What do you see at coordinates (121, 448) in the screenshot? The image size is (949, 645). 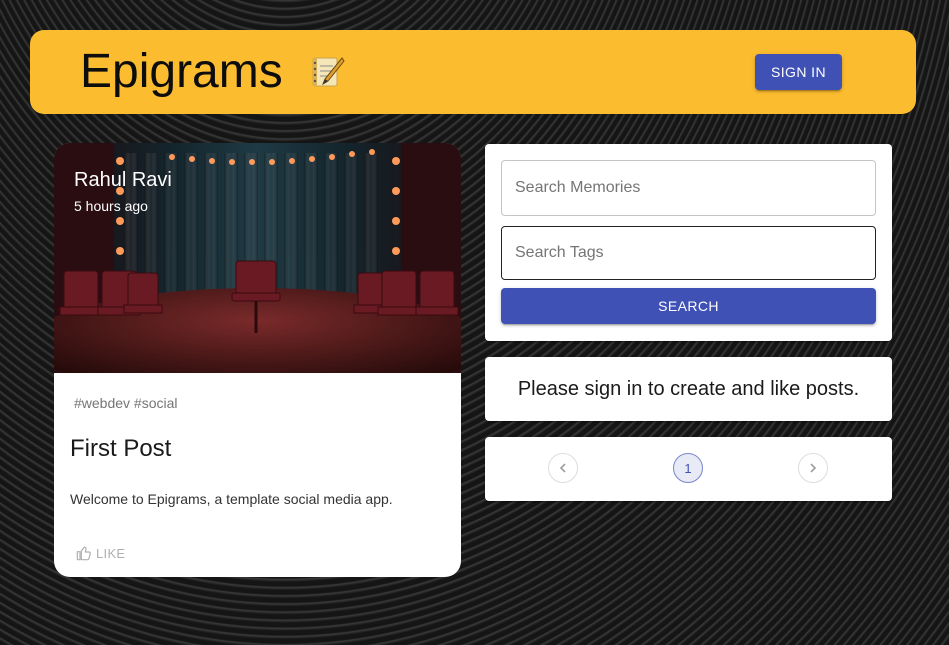 I see `post-title: First Post` at bounding box center [121, 448].